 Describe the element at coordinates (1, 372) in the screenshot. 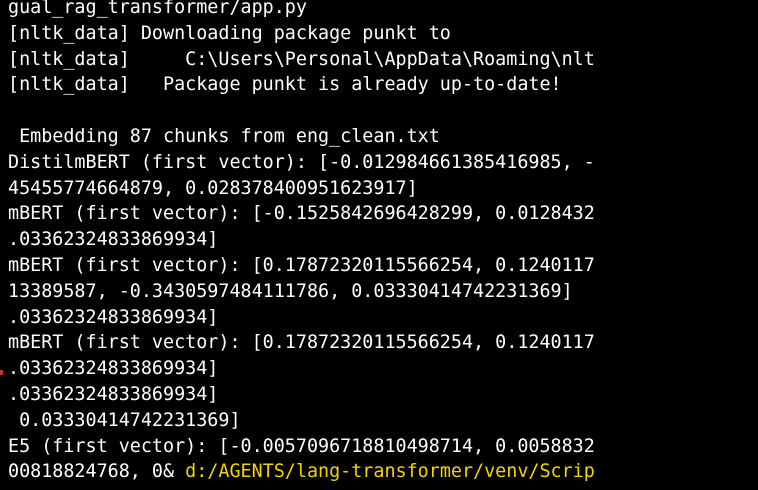

I see `cursor-marker` at that location.